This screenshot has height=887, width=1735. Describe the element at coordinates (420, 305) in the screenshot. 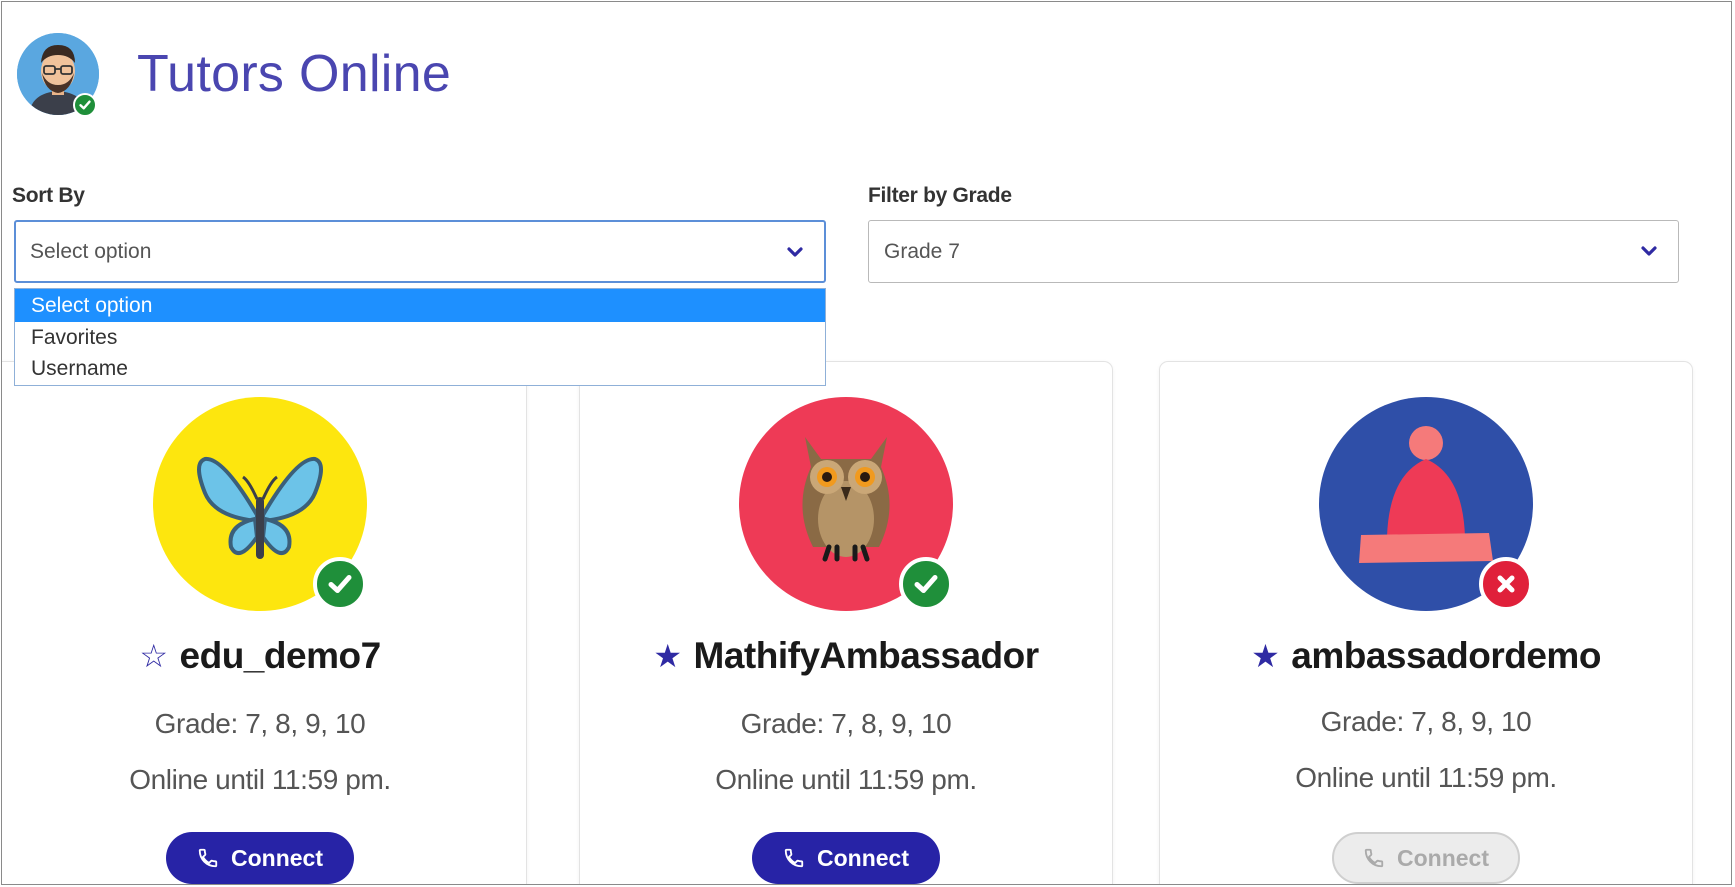

I see `sort-option-select-option: Select option` at that location.